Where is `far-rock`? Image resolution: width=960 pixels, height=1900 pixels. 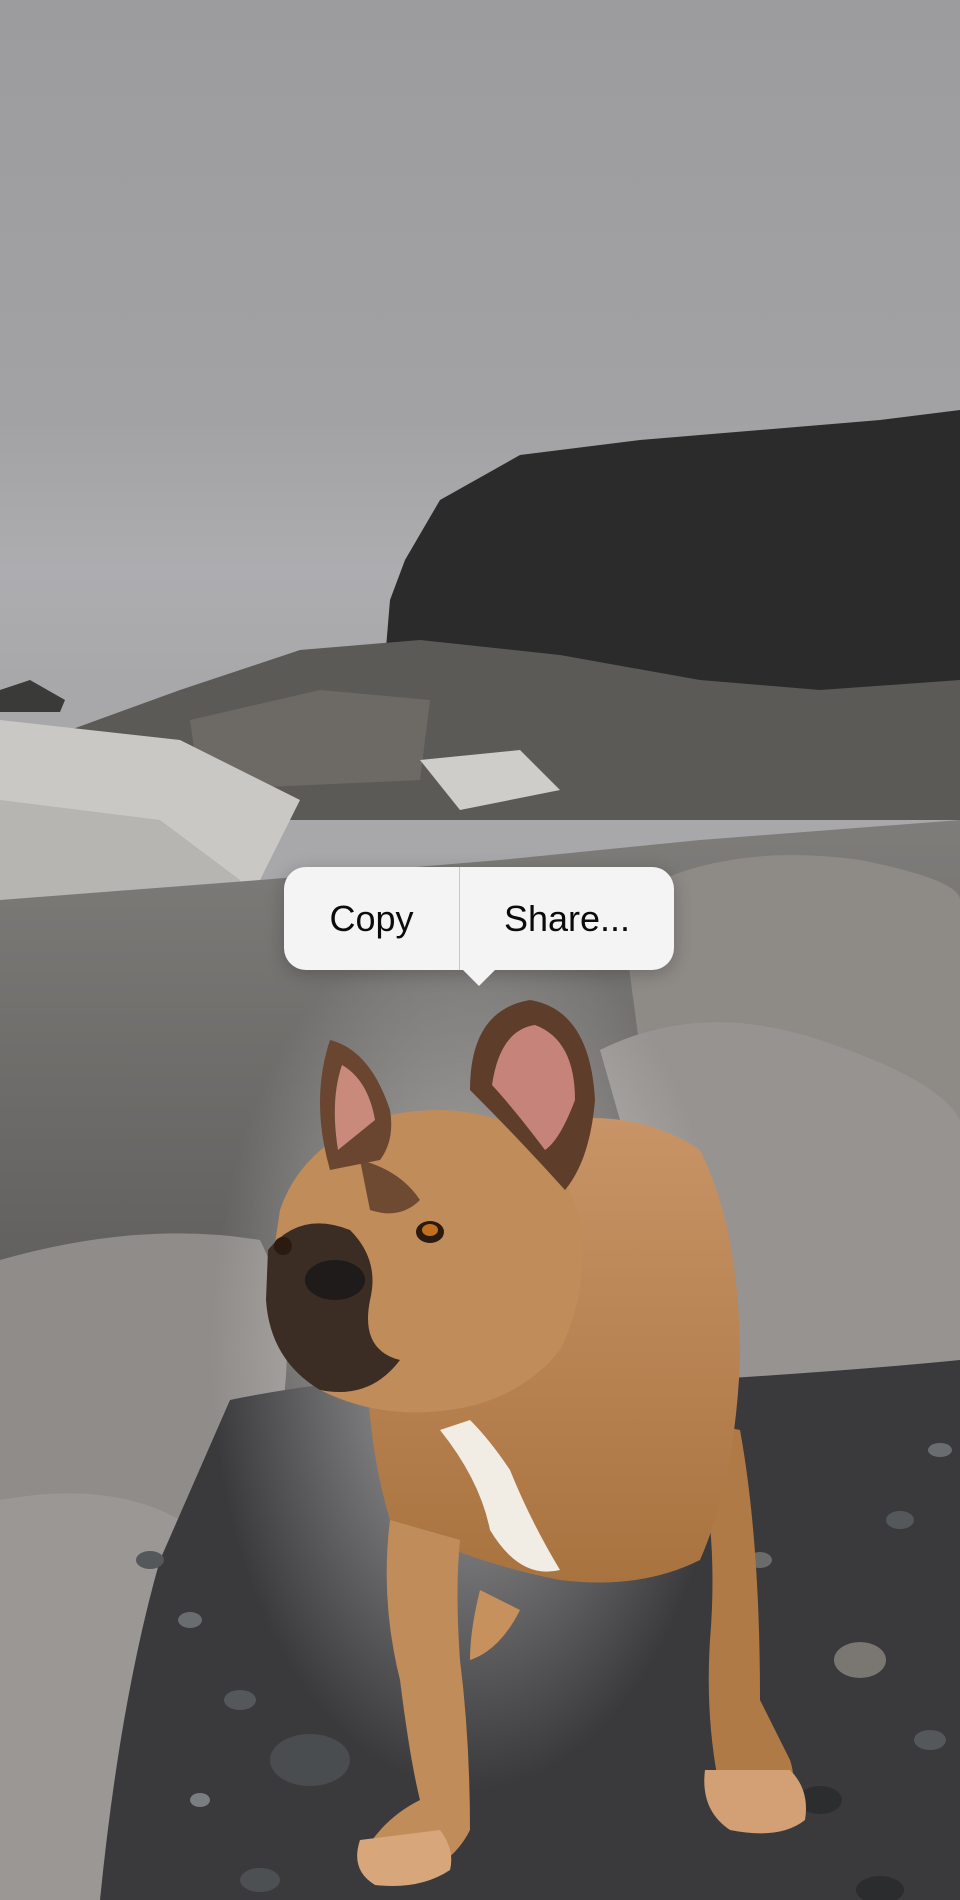 far-rock is located at coordinates (32, 696).